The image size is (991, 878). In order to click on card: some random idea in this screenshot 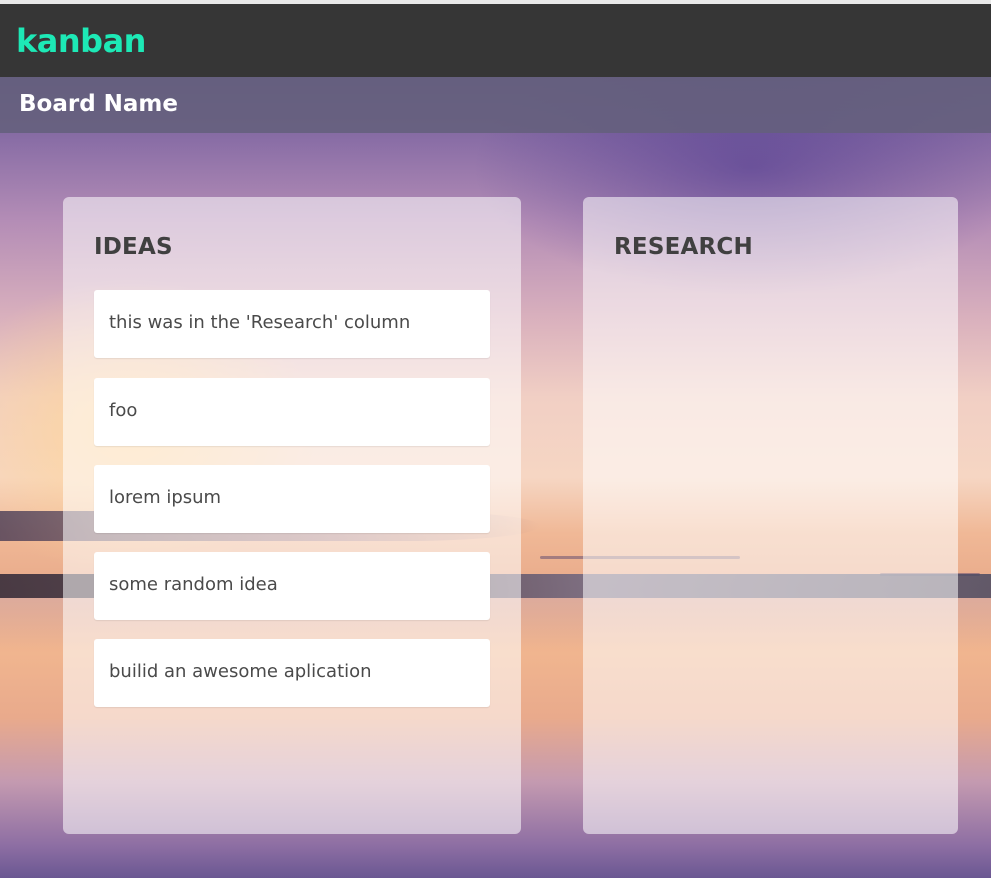, I will do `click(292, 586)`.